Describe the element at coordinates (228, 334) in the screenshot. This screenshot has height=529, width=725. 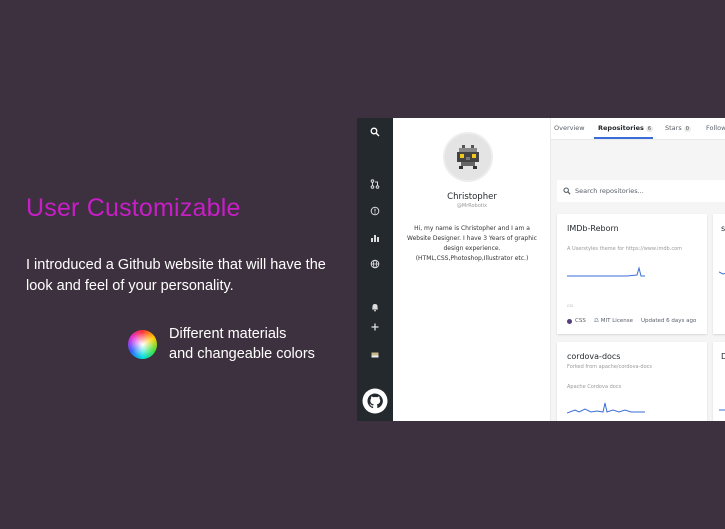
I see `feature-line-1: Different materials` at that location.